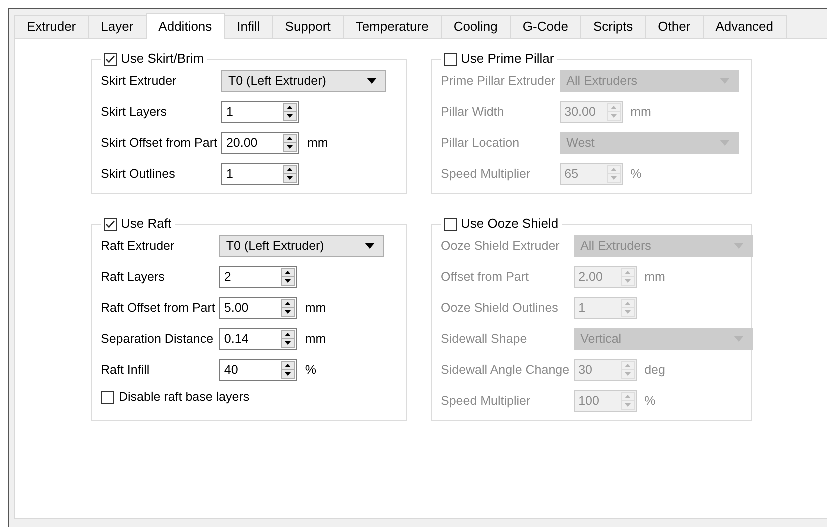 The image size is (827, 527). What do you see at coordinates (473, 112) in the screenshot?
I see `field-label: Pillar Width` at bounding box center [473, 112].